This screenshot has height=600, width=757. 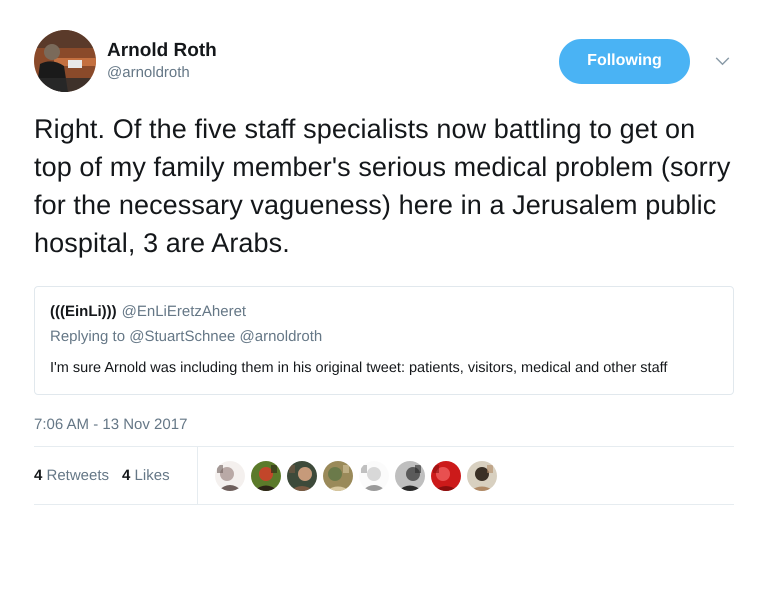 I want to click on quoted-author-name: (((EinLi))), so click(x=83, y=311).